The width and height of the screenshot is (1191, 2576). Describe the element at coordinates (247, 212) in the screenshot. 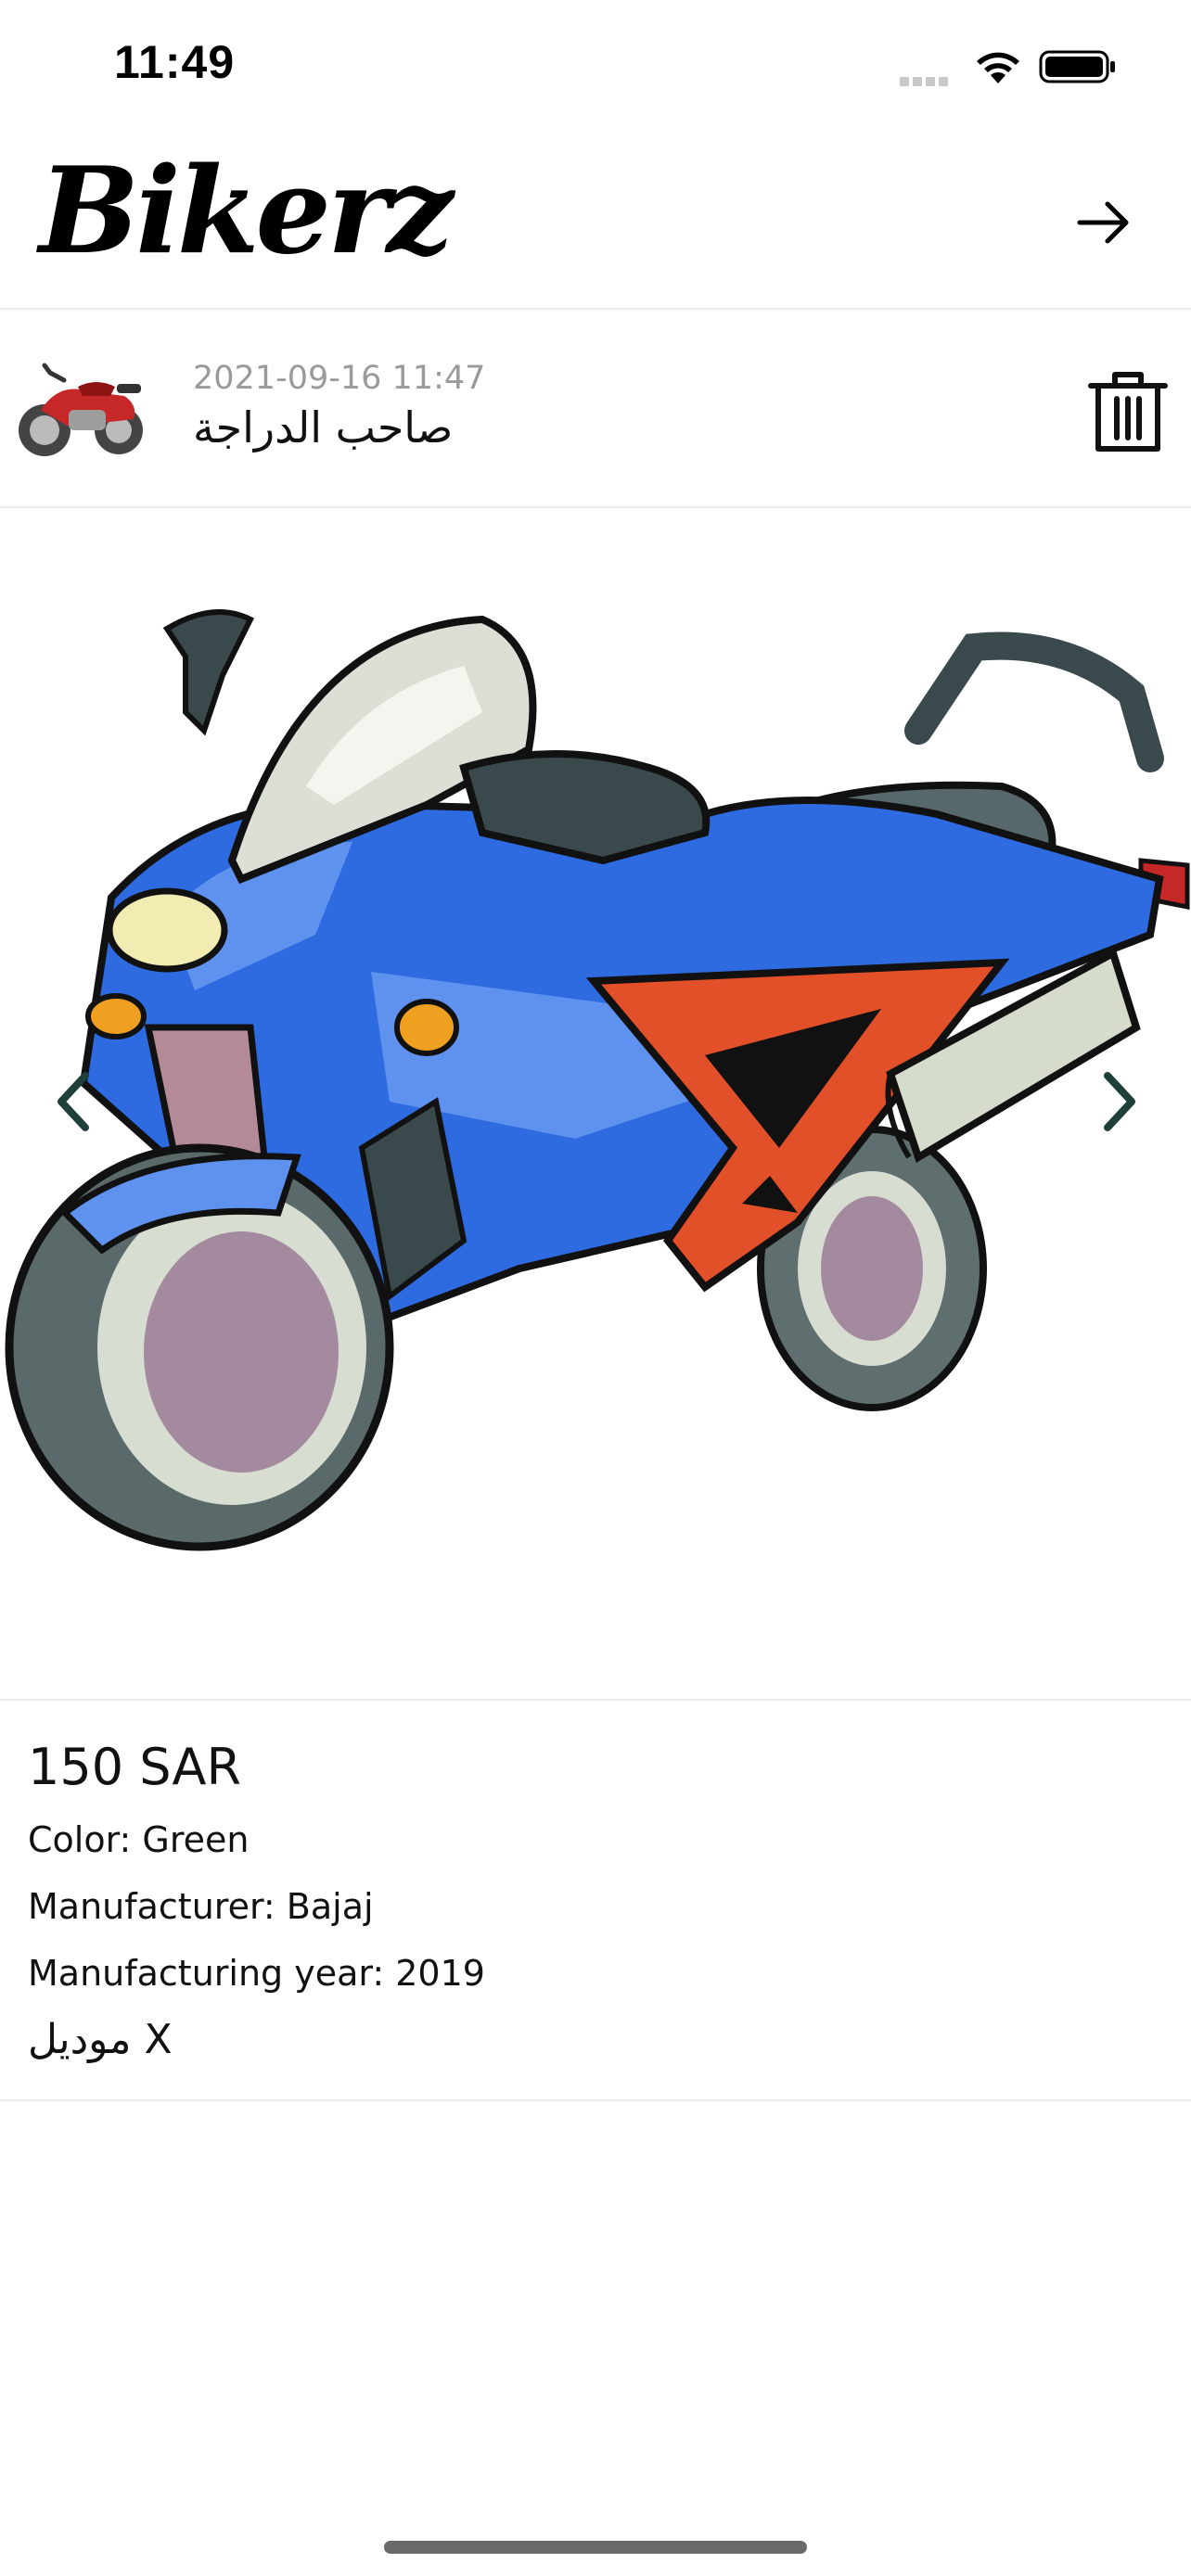

I see `app-logo: Bikerz` at that location.